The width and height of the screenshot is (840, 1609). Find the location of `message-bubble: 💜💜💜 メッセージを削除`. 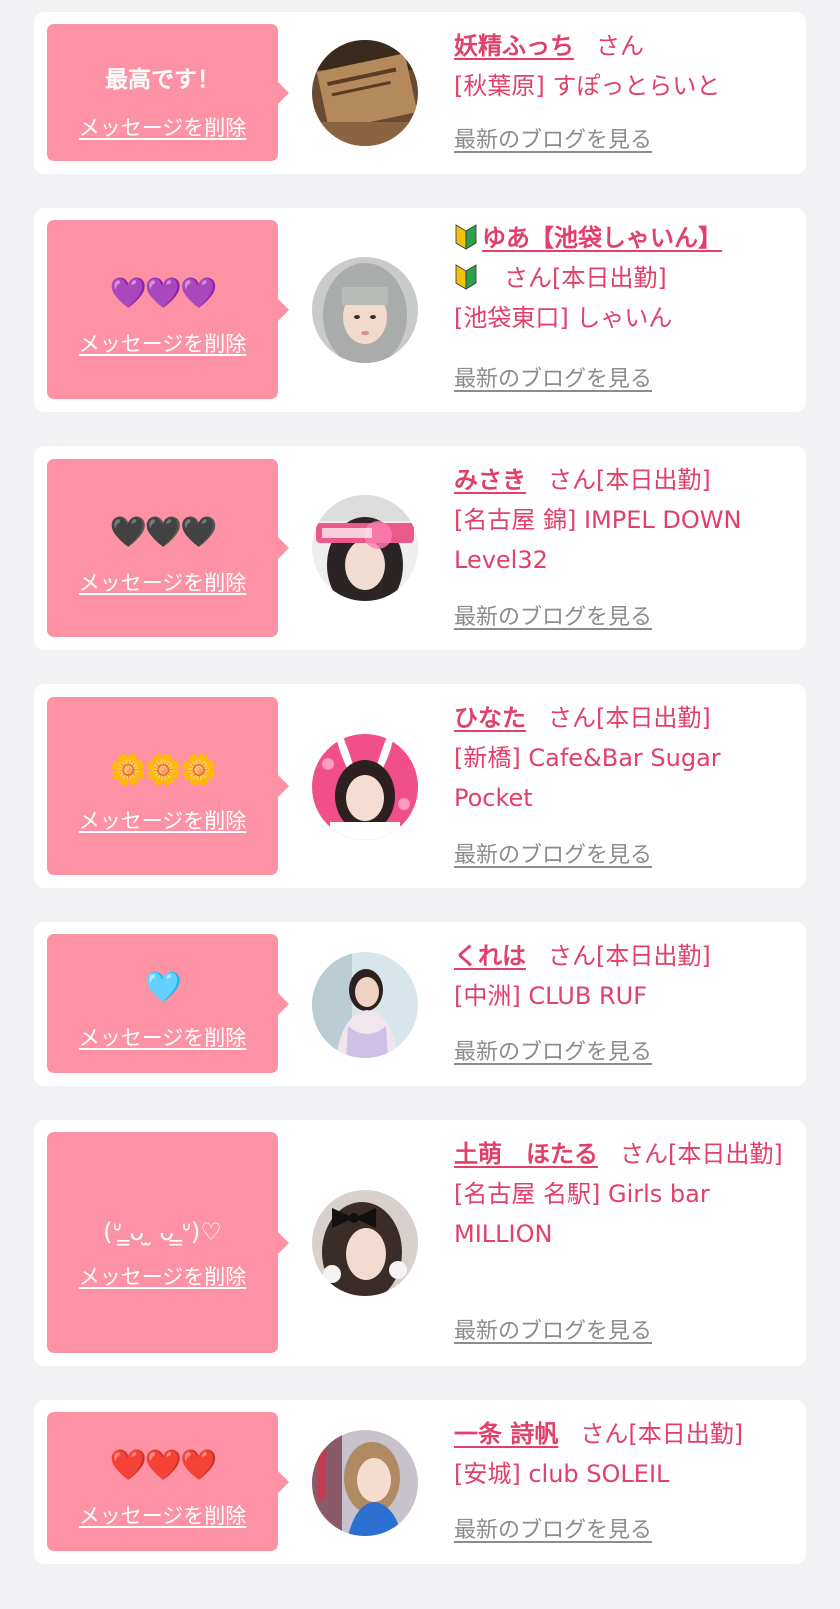

message-bubble: 💜💜💜 メッセージを削除 is located at coordinates (168, 309).